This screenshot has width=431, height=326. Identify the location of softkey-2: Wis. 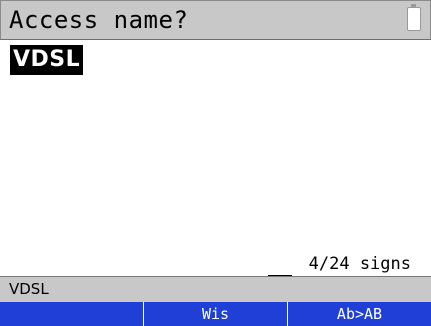
(216, 314).